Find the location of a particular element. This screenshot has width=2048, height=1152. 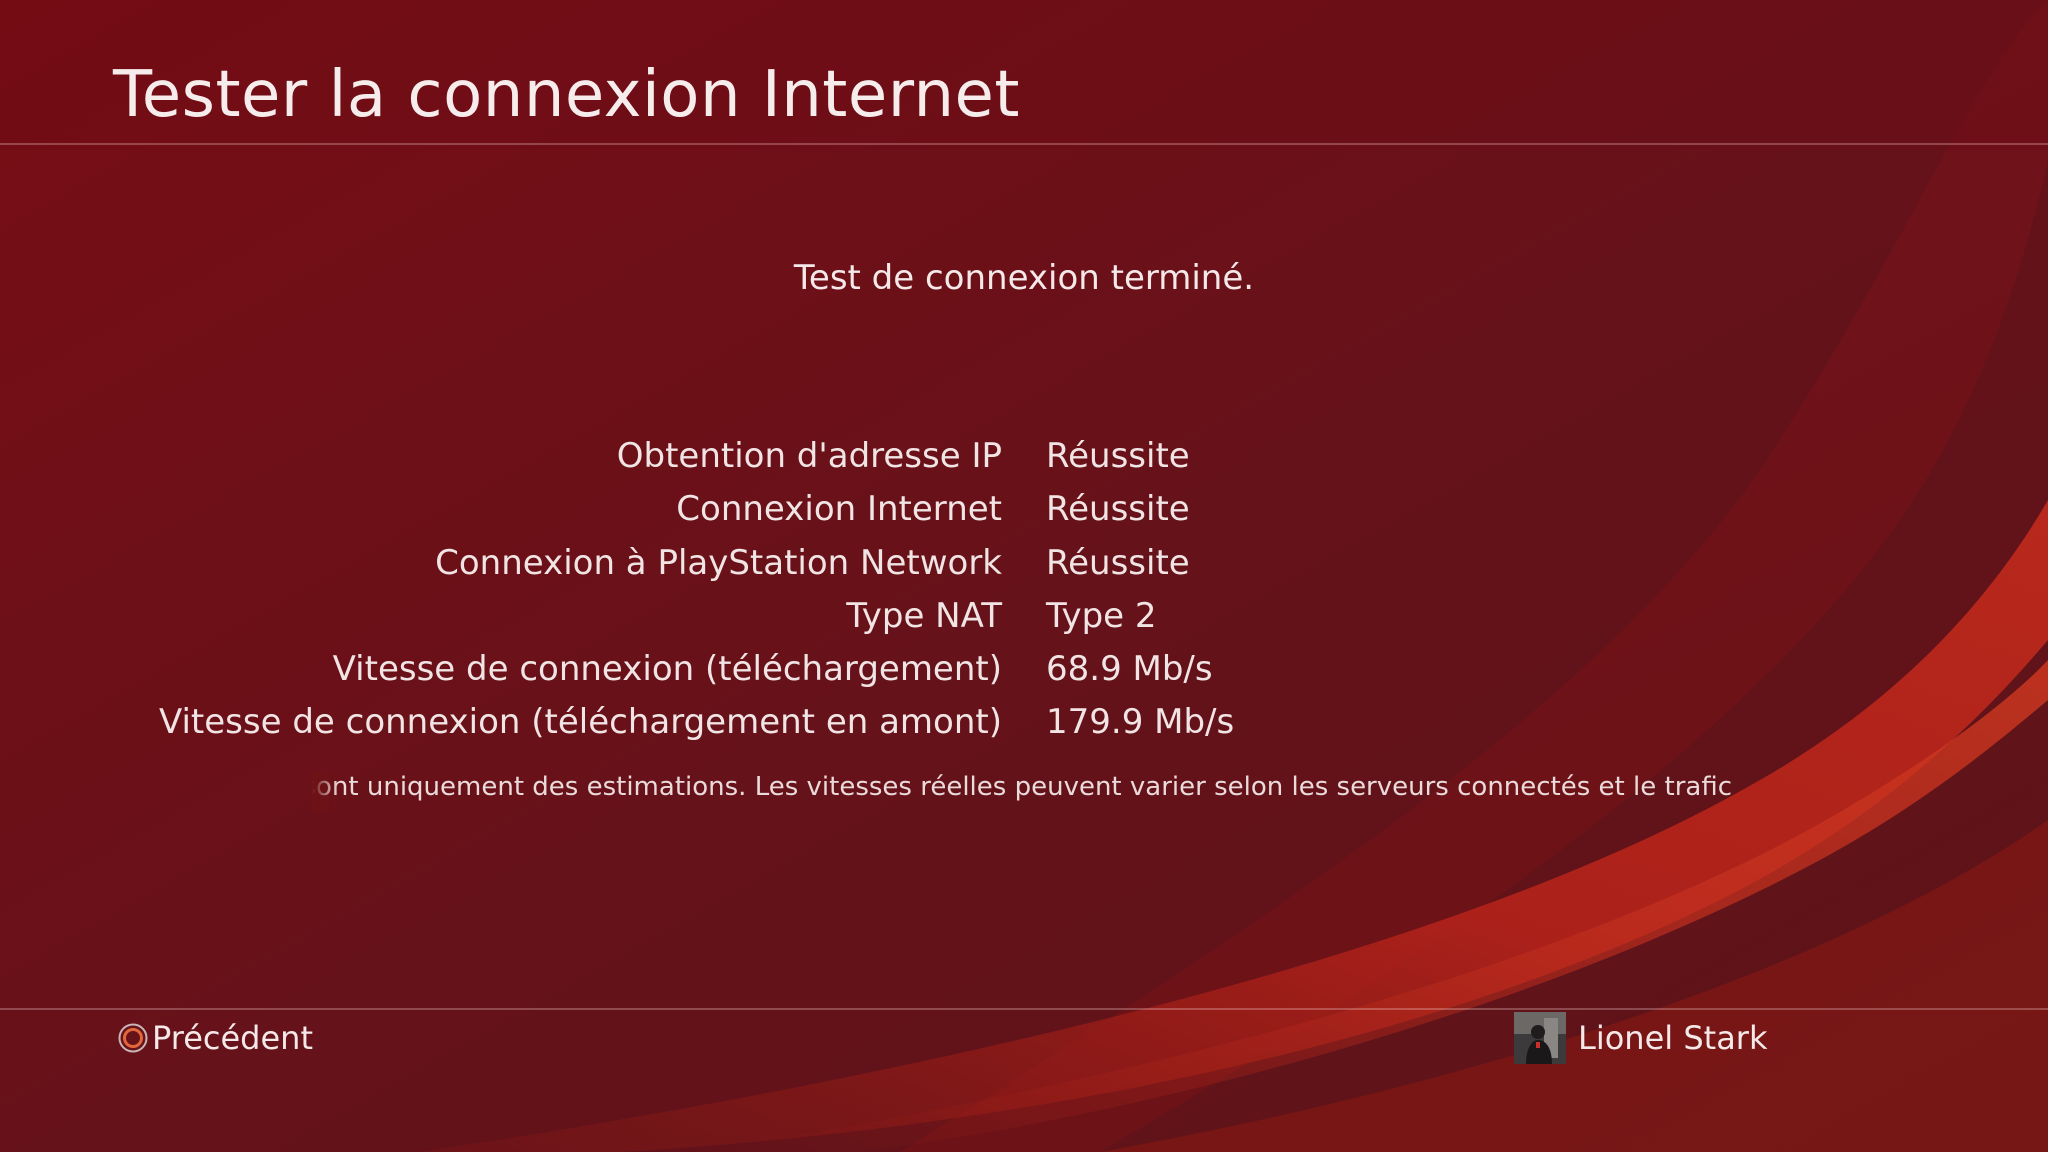

user-profile: Lionel Stark is located at coordinates (1640, 1038).